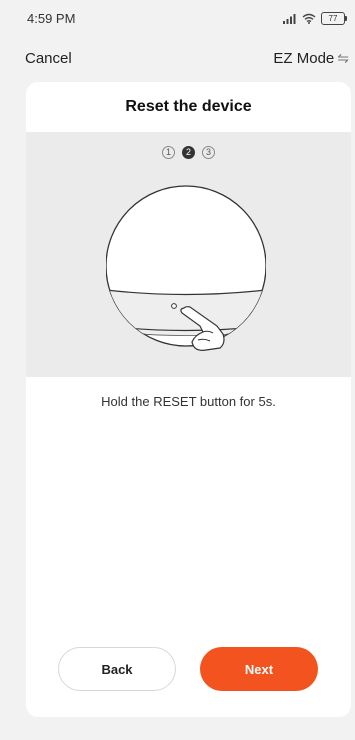 The image size is (355, 740). Describe the element at coordinates (177, 58) in the screenshot. I see `top-nav: Cancel EZ Mode ⇋` at that location.